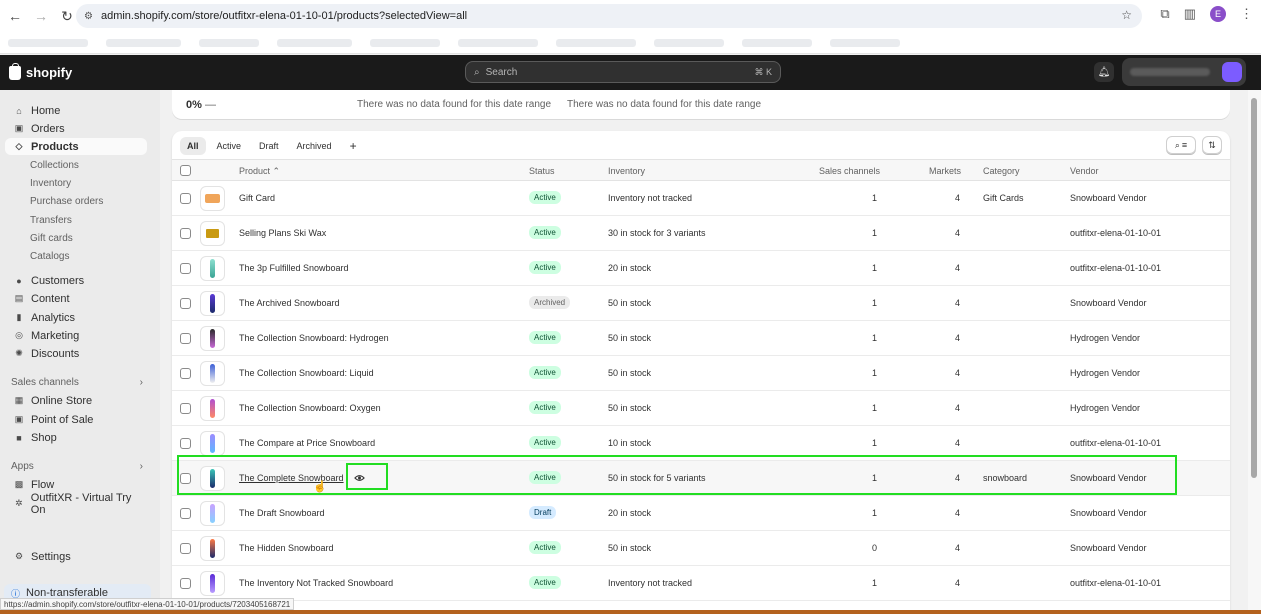 Image resolution: width=1261 pixels, height=614 pixels. Describe the element at coordinates (314, 338) in the screenshot. I see `product-name-link: The Collection Snowboard: Hydrogen` at that location.